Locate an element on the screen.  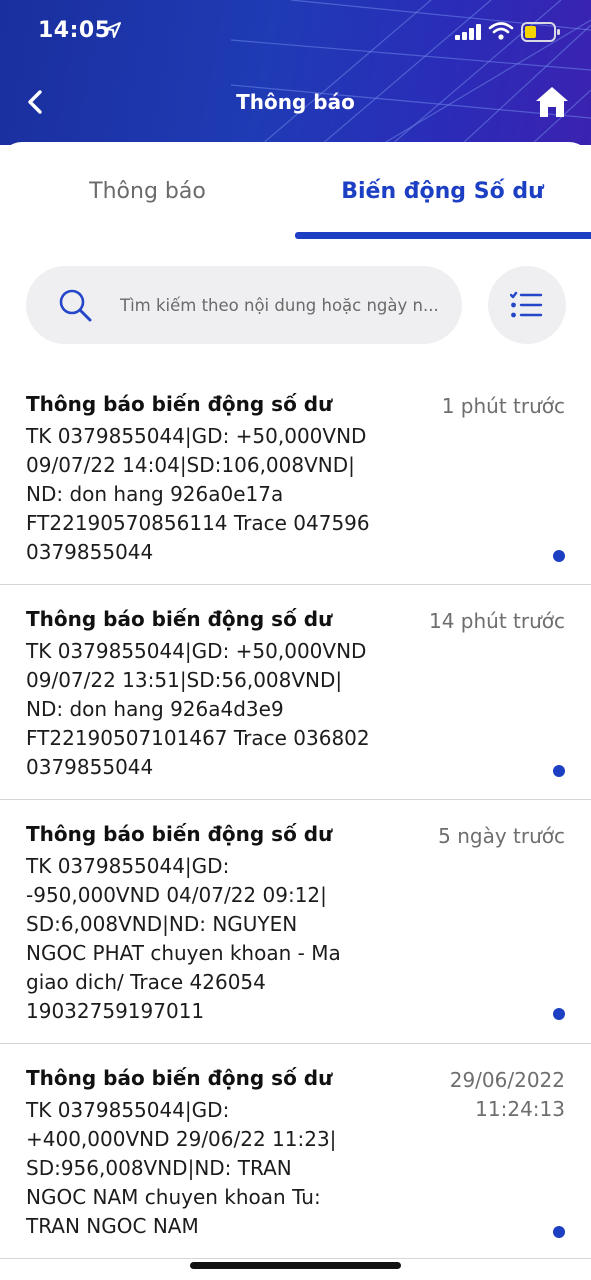
notification-time: 14 phút trước is located at coordinates (496, 621).